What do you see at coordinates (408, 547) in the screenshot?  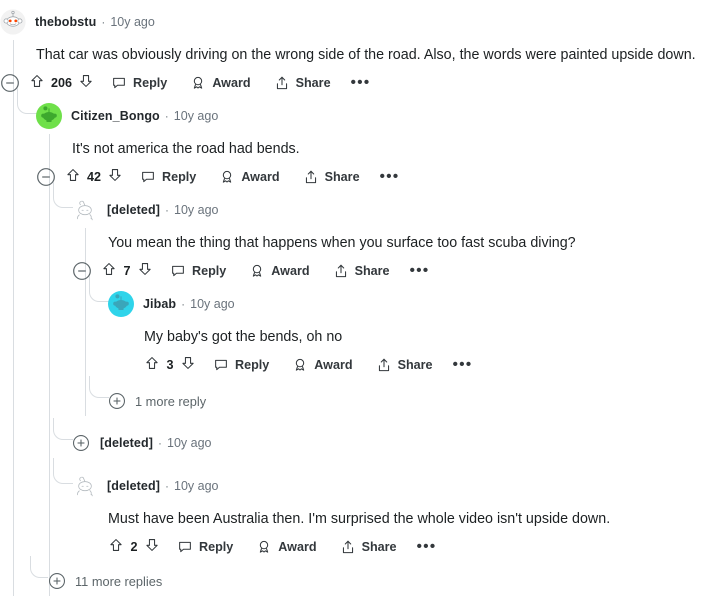 I see `comment-action-bar: 2 Reply Award Share •••` at bounding box center [408, 547].